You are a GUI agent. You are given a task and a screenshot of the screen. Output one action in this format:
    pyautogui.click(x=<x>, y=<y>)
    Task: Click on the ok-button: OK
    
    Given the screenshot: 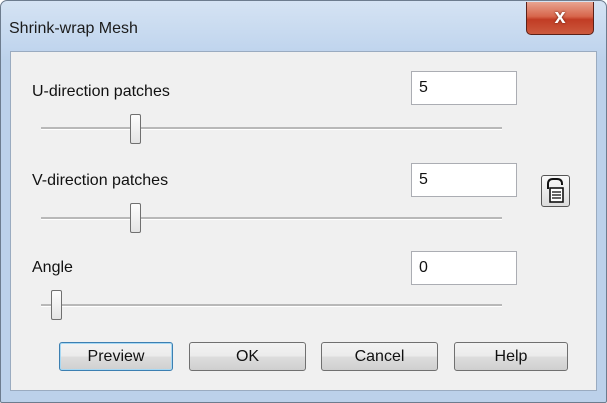 What is the action you would take?
    pyautogui.click(x=247, y=356)
    